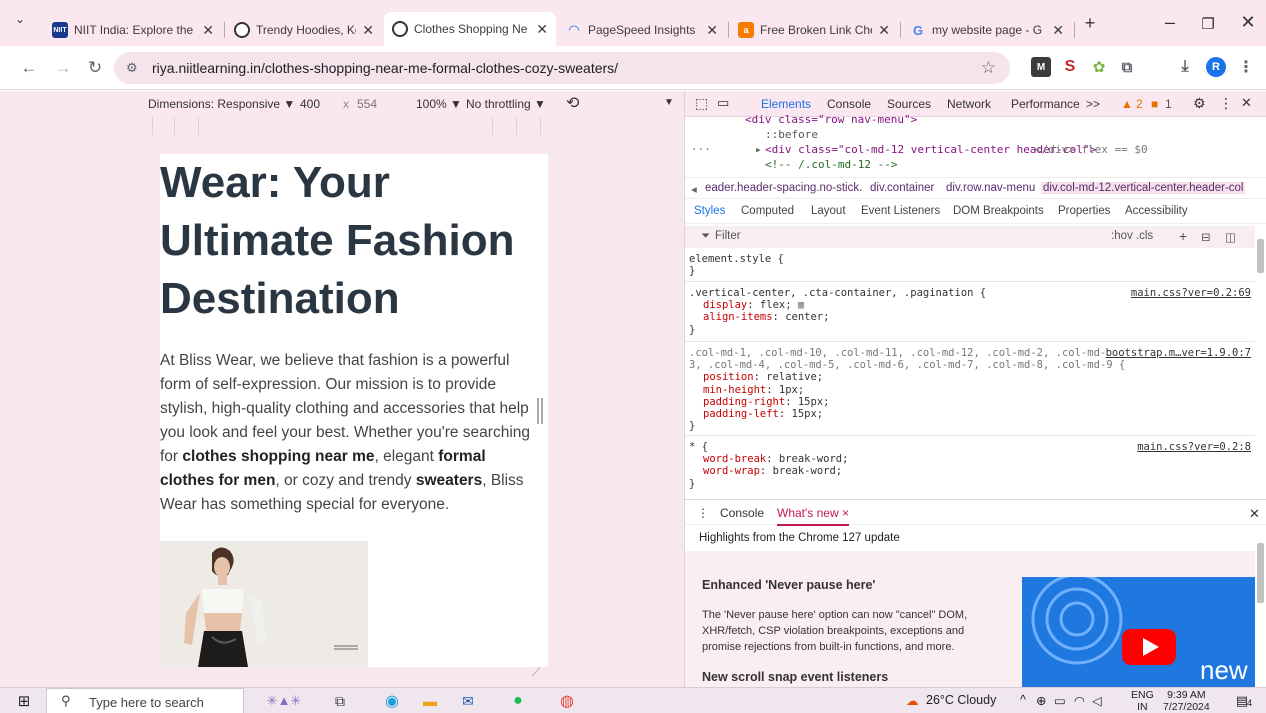 The height and width of the screenshot is (713, 1266). What do you see at coordinates (1132, 236) in the screenshot?
I see `hov-cls-toggles: :hov .cls` at bounding box center [1132, 236].